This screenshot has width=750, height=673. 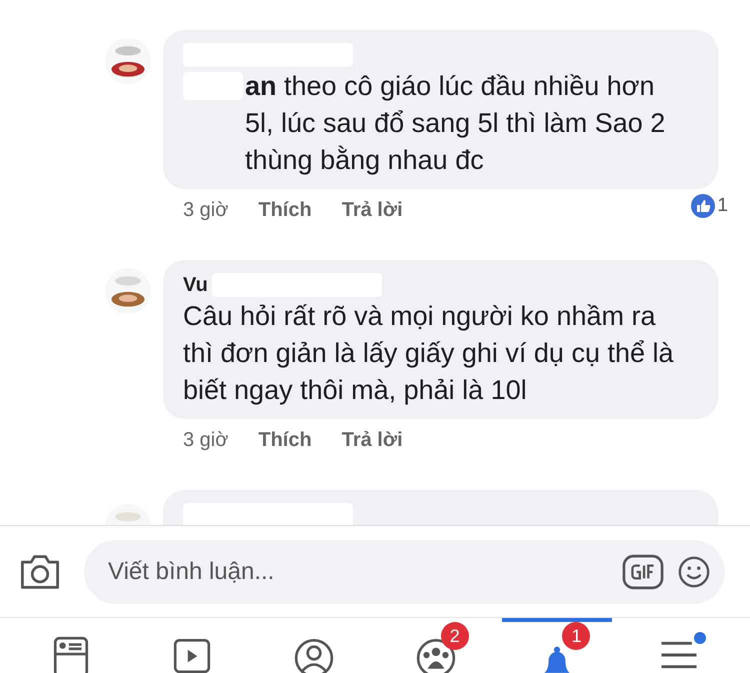 I want to click on notification-badge: 1, so click(x=576, y=636).